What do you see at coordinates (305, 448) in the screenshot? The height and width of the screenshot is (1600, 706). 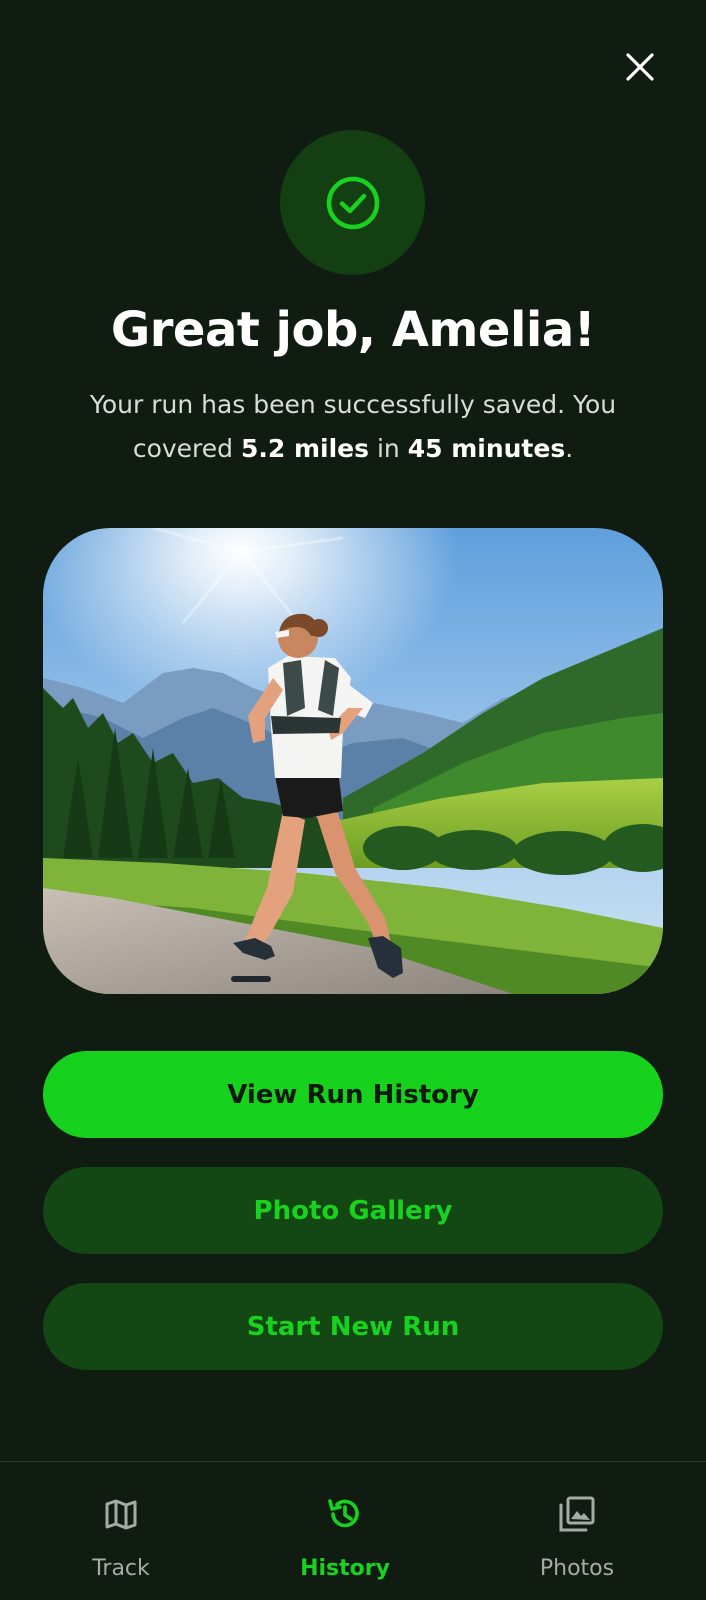 I see `distance-value: 5.2 miles` at bounding box center [305, 448].